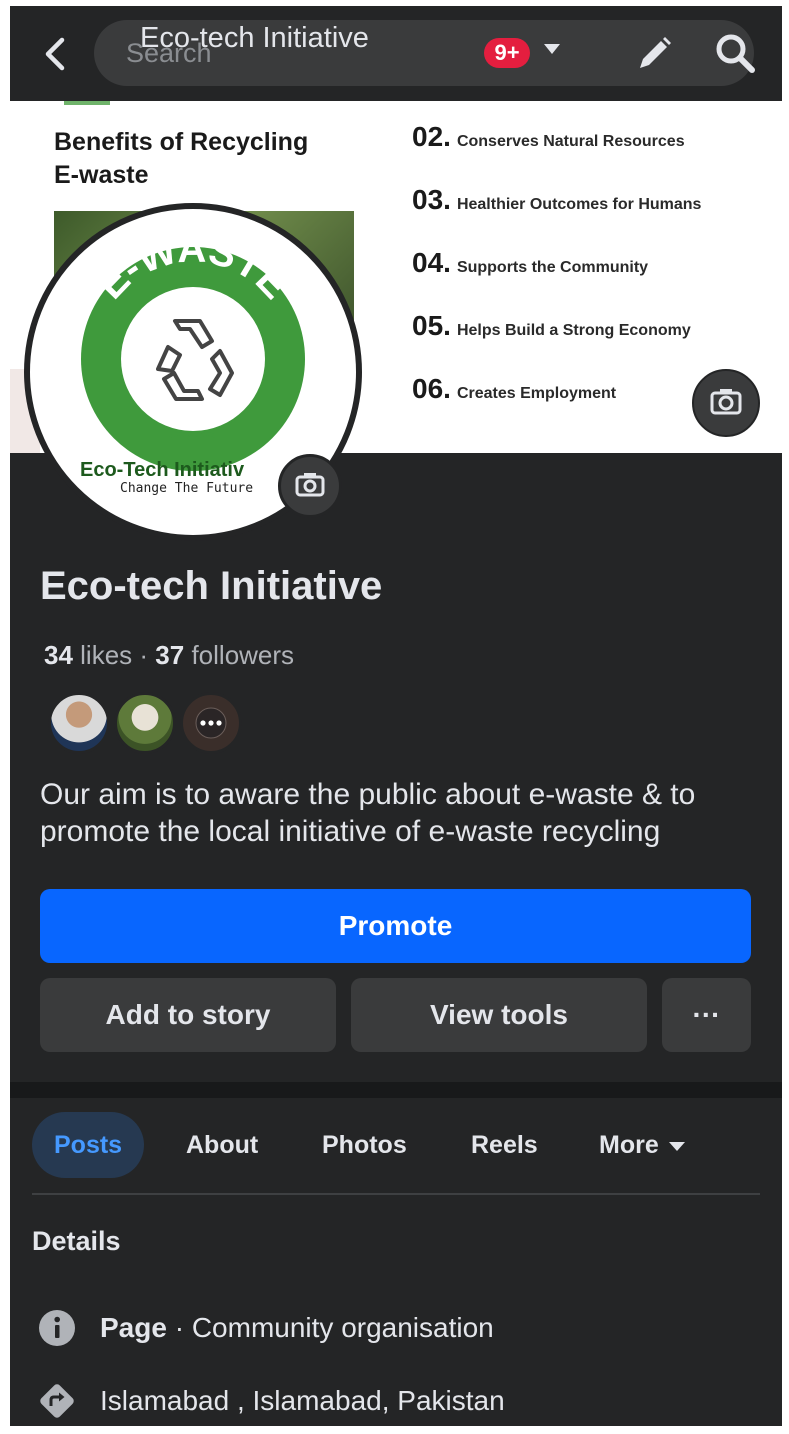 This screenshot has width=789, height=1434. Describe the element at coordinates (431, 388) in the screenshot. I see `benefit-number: 06.` at that location.